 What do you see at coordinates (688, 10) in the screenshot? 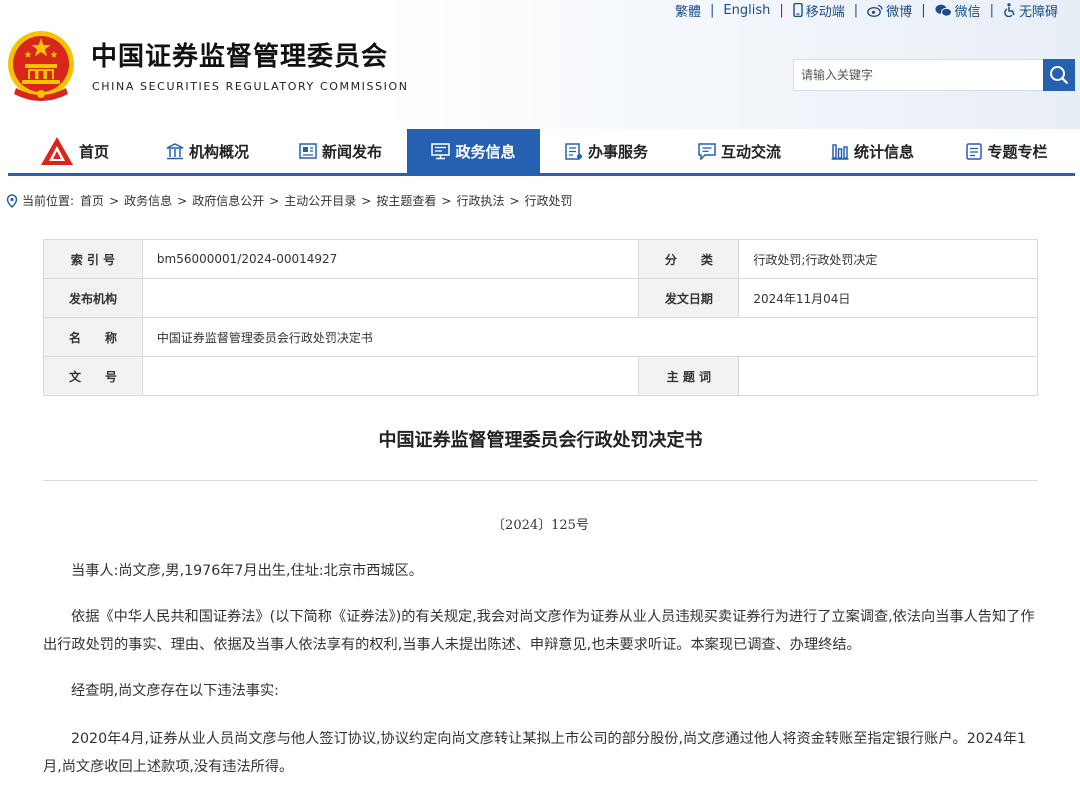
I see `traditional-chinese-link: 繁體` at bounding box center [688, 10].